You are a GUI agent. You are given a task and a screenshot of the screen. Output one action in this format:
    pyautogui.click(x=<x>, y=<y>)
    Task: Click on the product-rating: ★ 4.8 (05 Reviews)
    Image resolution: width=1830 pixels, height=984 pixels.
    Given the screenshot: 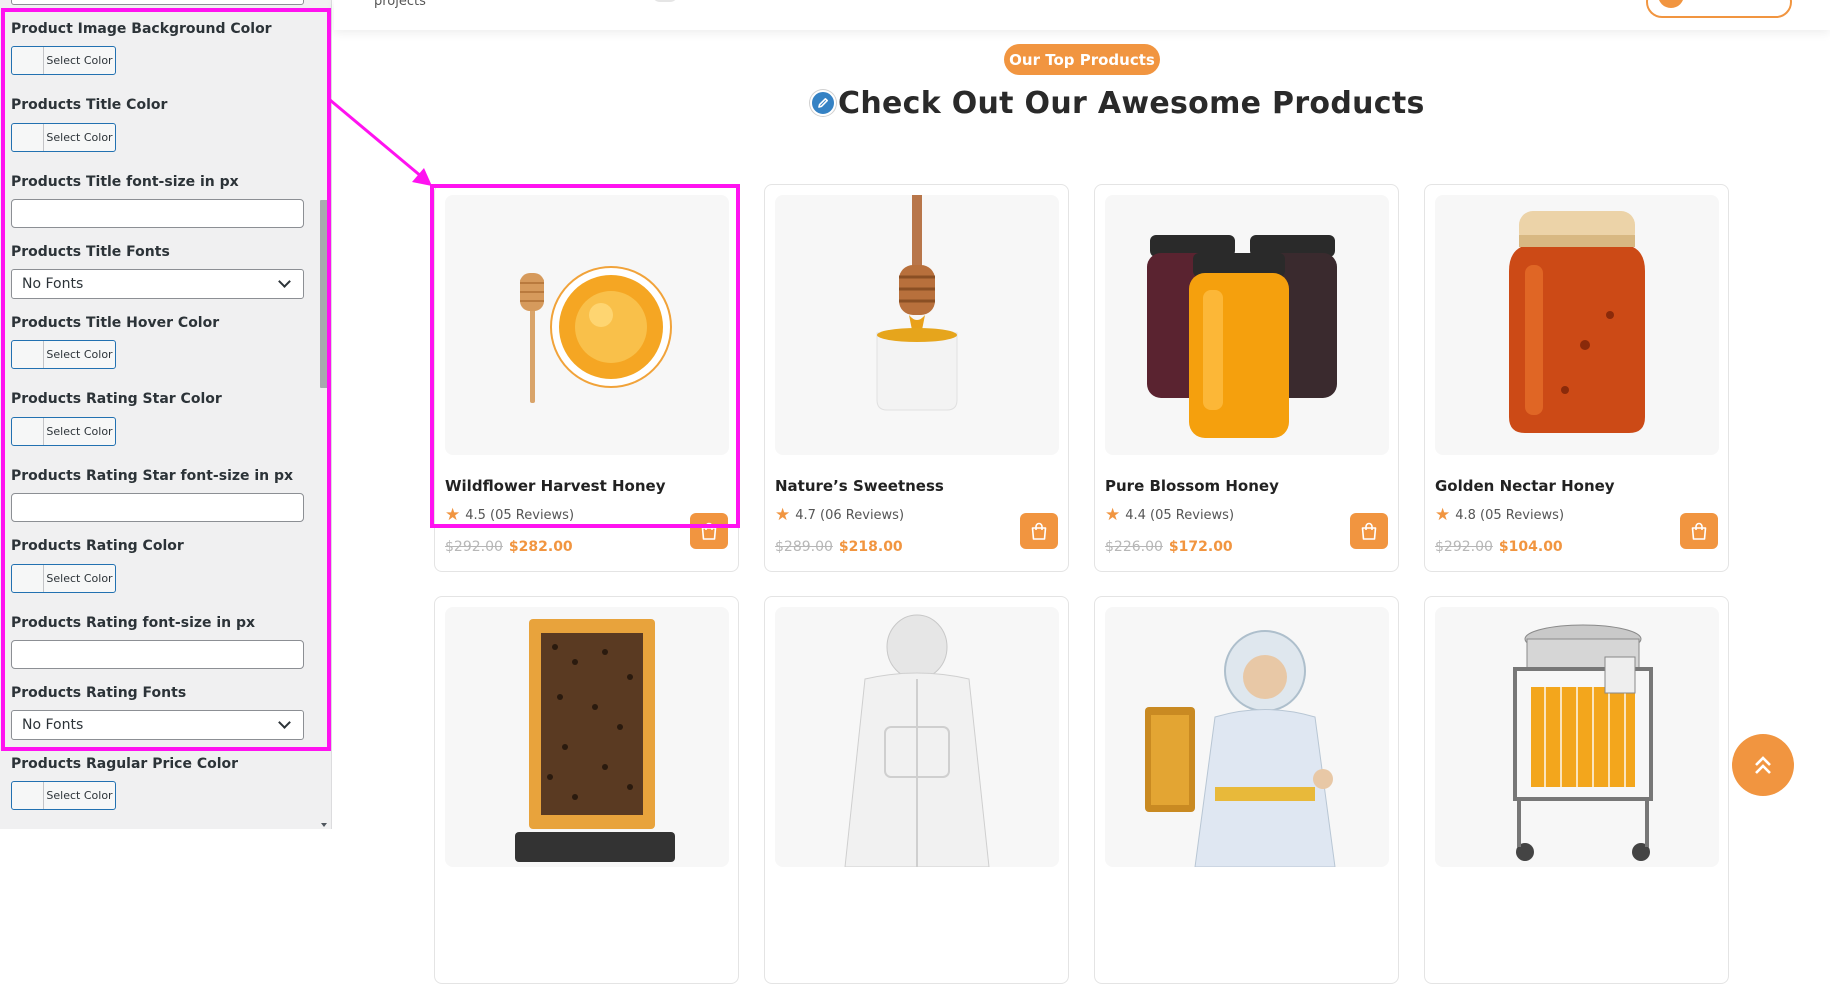 What is the action you would take?
    pyautogui.click(x=1499, y=515)
    